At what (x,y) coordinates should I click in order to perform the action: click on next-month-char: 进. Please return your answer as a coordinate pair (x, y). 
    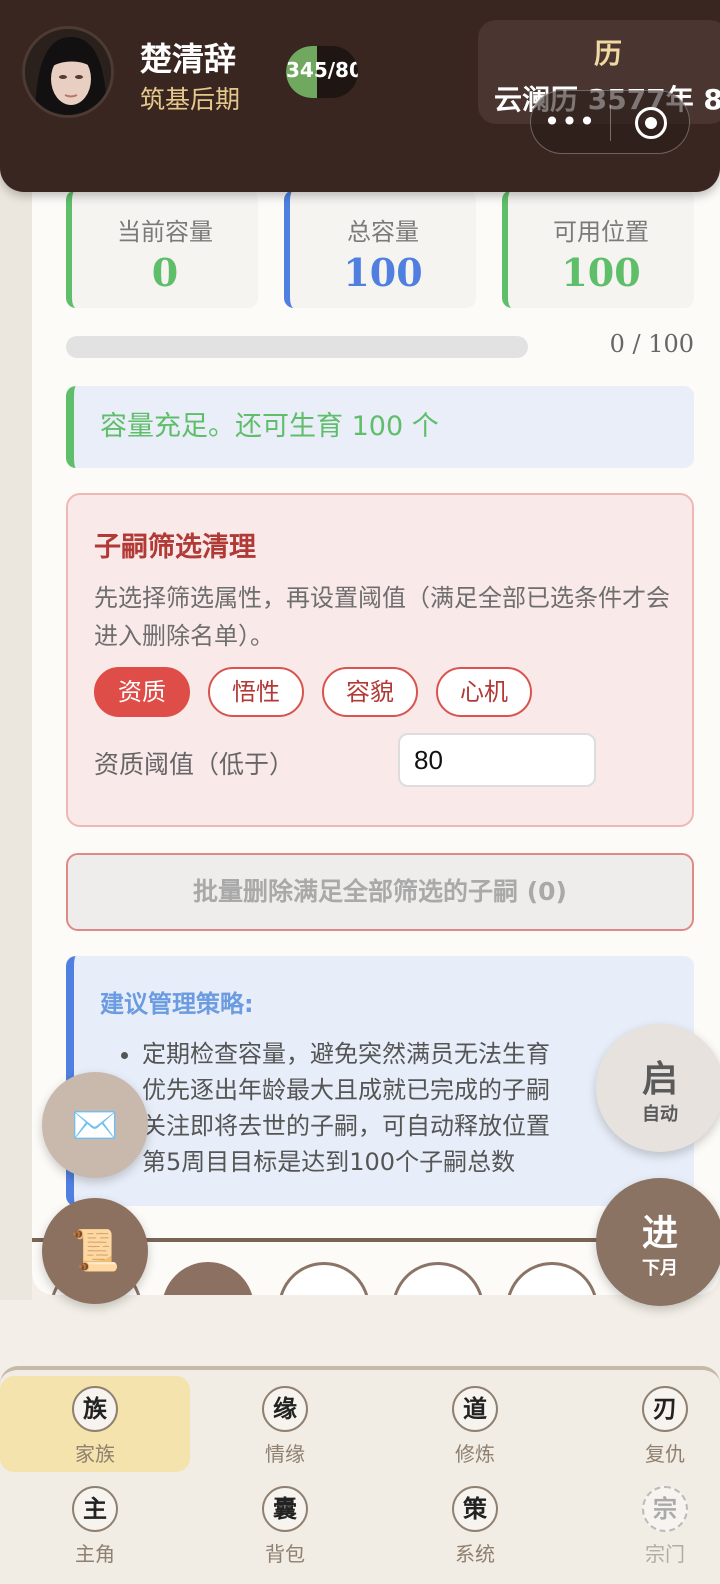
    Looking at the image, I should click on (659, 1233).